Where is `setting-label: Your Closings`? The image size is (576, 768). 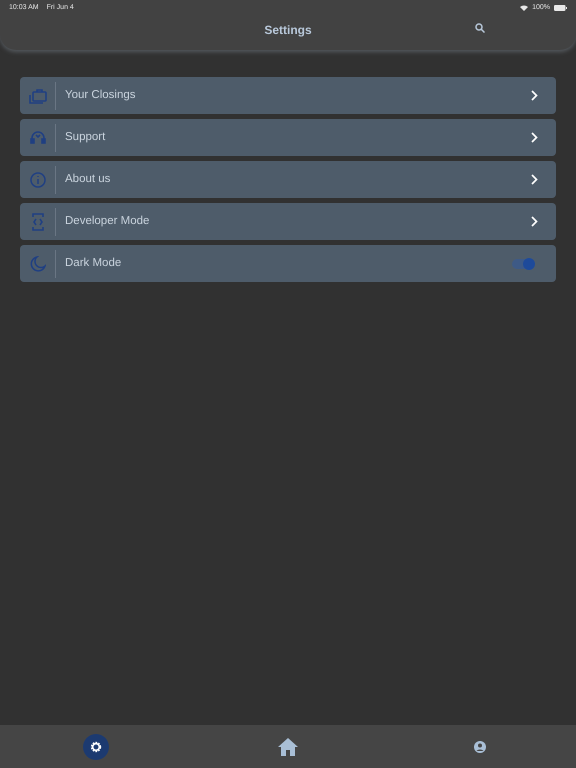
setting-label: Your Closings is located at coordinates (100, 95).